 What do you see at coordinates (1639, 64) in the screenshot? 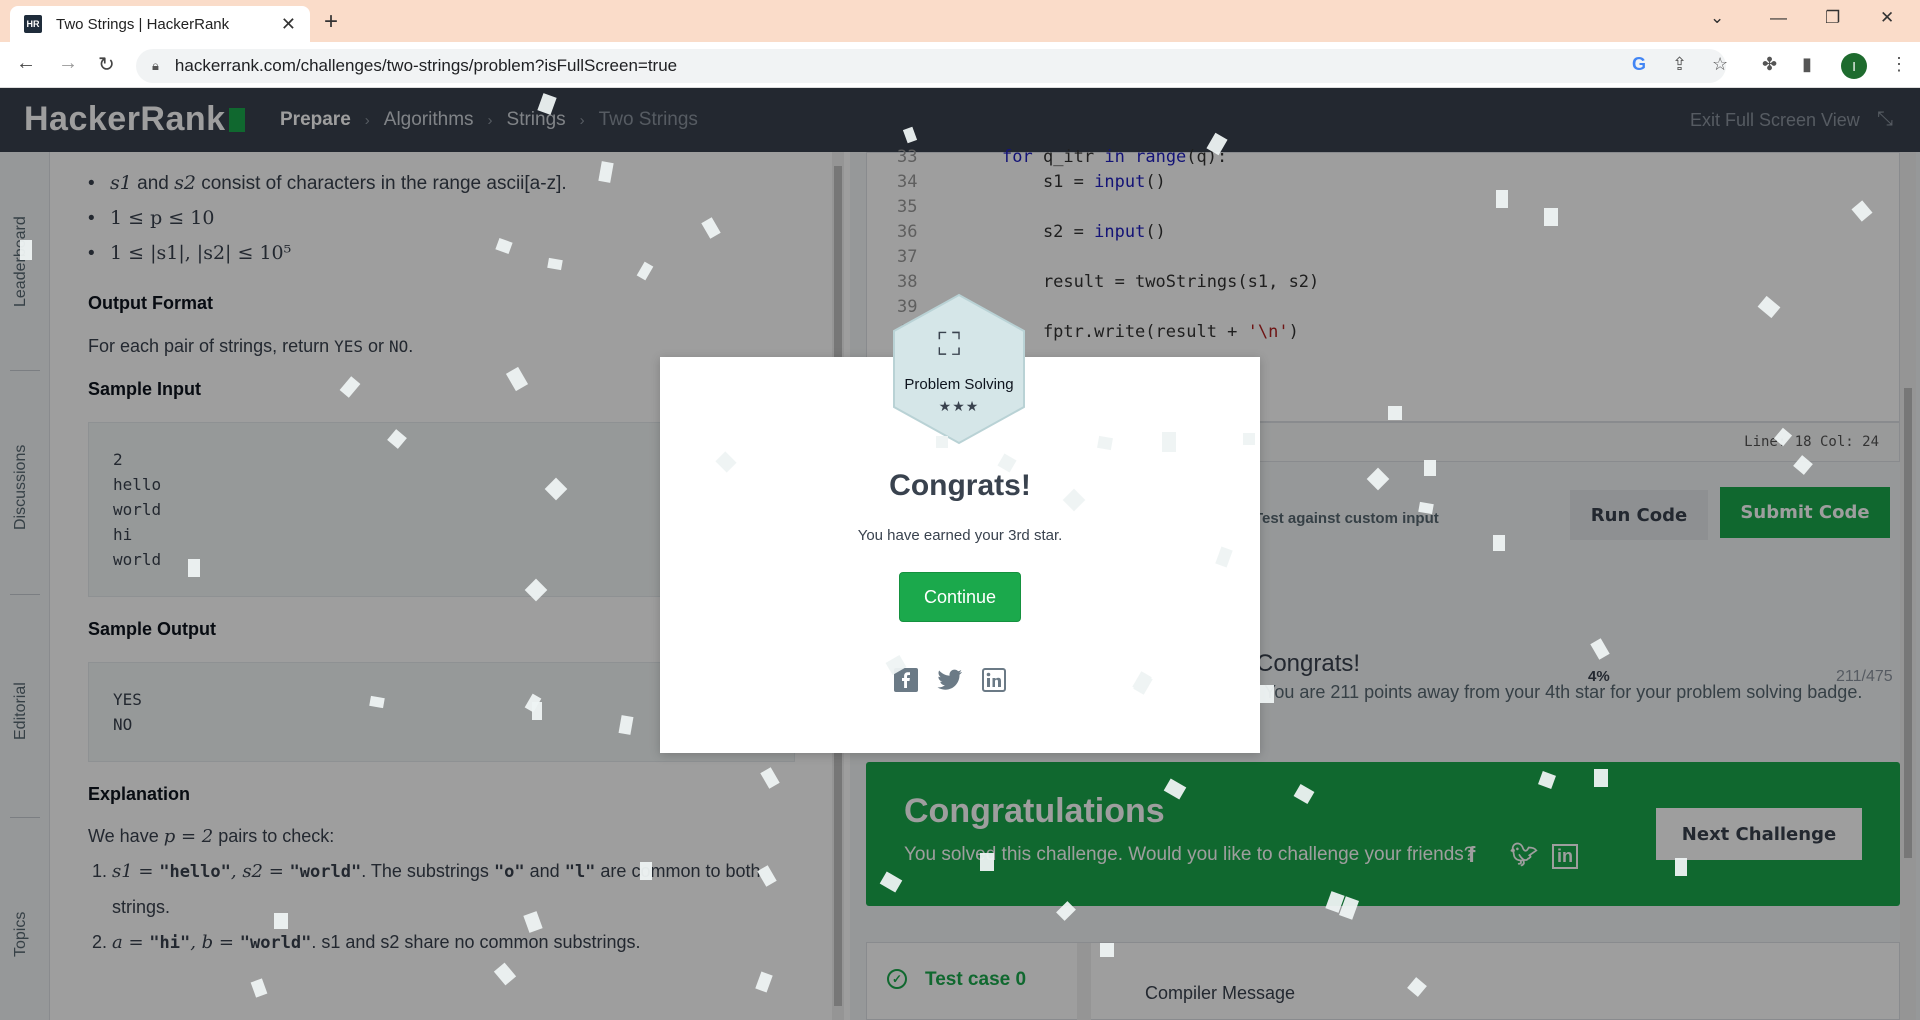
I see `google-icon: G` at bounding box center [1639, 64].